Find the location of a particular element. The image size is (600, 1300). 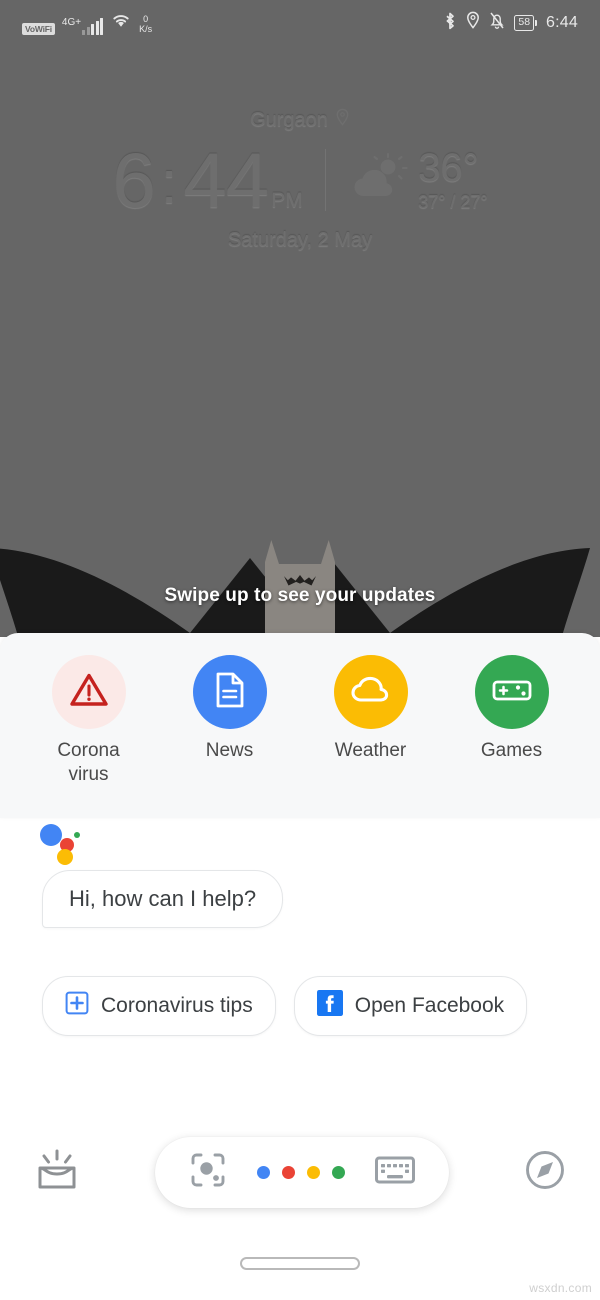

coronavirus-icon-circle is located at coordinates (88, 692).